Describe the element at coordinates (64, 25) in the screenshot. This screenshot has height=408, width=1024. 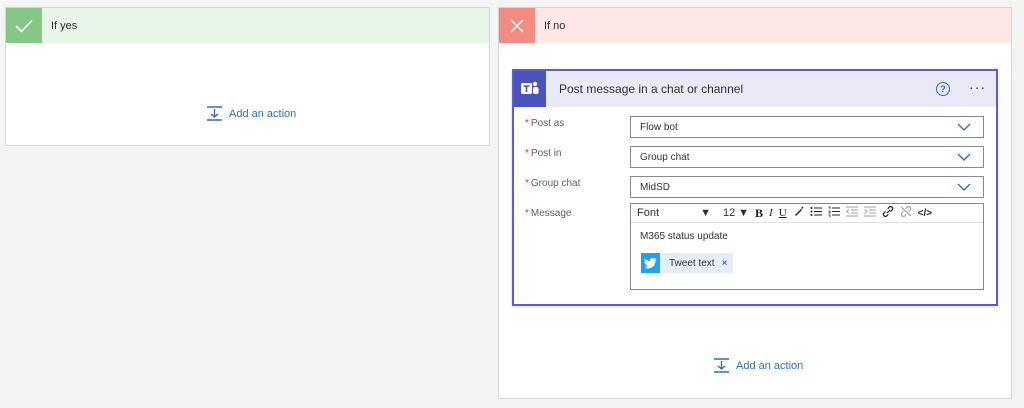
I see `if-yes-title: If yes` at that location.